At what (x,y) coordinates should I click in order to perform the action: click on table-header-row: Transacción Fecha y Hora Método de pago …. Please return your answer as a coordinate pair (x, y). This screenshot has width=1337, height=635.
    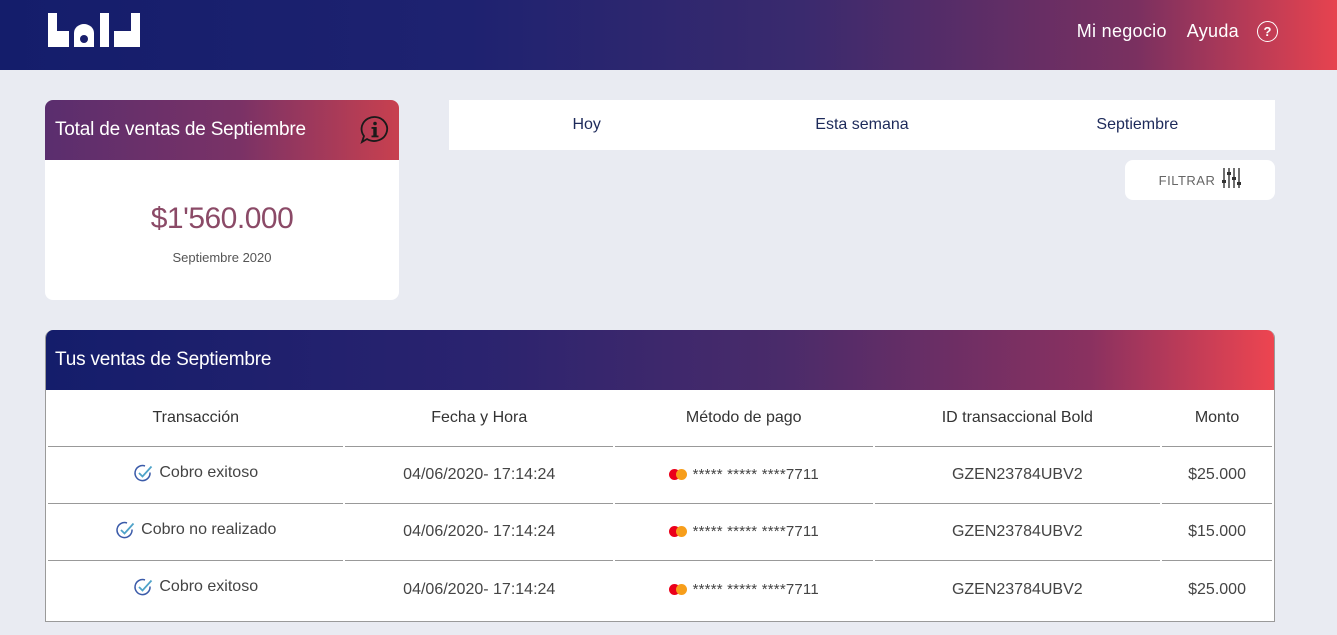
    Looking at the image, I should click on (660, 418).